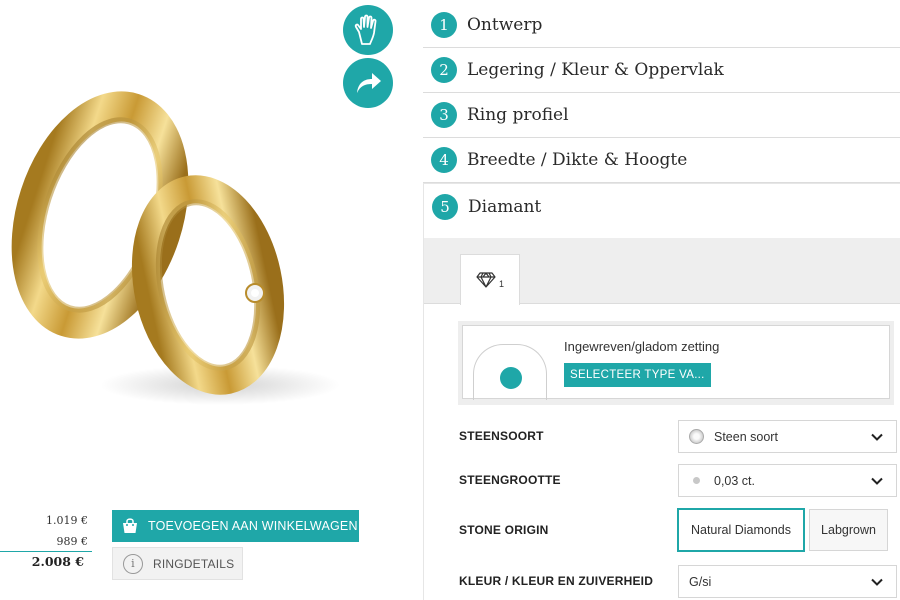 The width and height of the screenshot is (900, 600). Describe the element at coordinates (445, 206) in the screenshot. I see `step-number: 5` at that location.